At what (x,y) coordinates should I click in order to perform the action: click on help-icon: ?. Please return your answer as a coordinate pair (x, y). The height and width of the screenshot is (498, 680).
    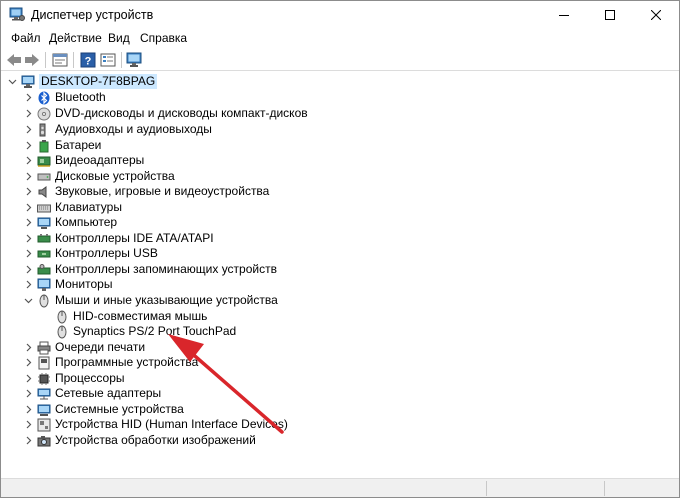
    Looking at the image, I should click on (88, 60).